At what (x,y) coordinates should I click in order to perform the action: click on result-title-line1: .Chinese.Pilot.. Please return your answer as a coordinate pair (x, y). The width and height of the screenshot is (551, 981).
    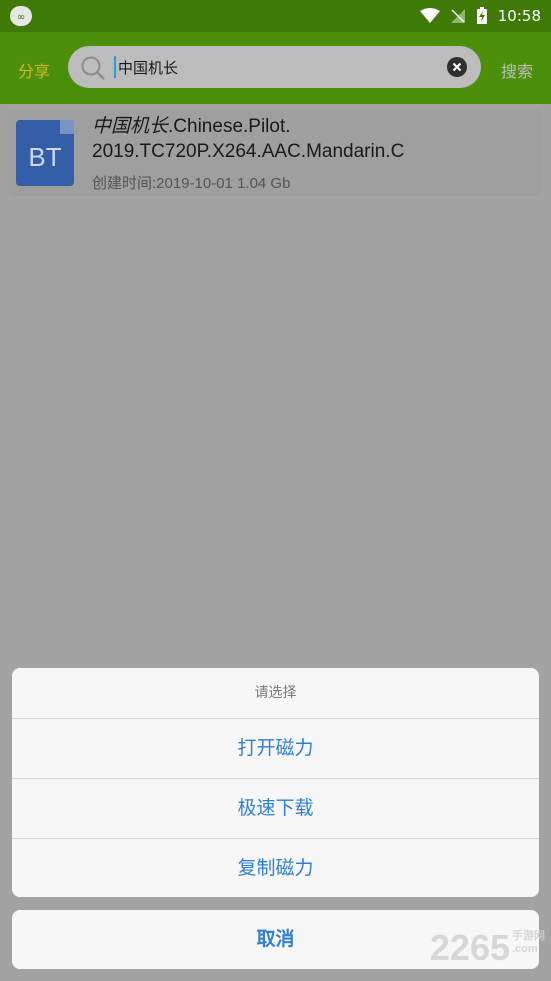
    Looking at the image, I should click on (229, 126).